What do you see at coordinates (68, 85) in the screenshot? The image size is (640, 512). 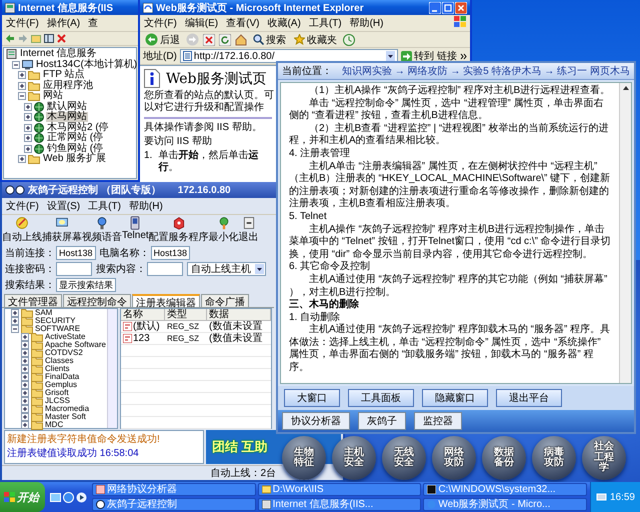 I see `tree-item: 应用程序池` at bounding box center [68, 85].